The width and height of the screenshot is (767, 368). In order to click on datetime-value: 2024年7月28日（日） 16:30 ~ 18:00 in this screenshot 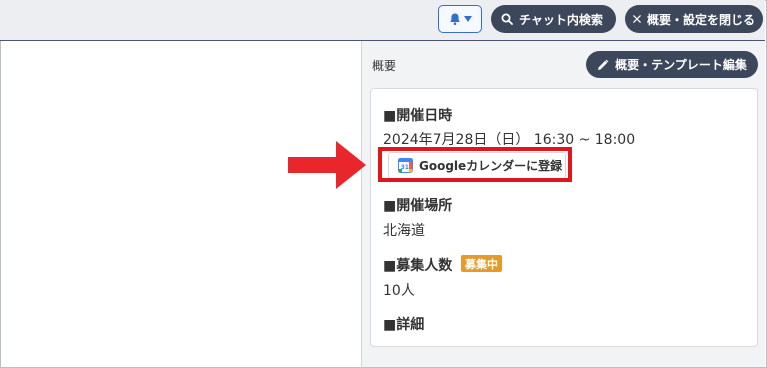, I will do `click(509, 140)`.